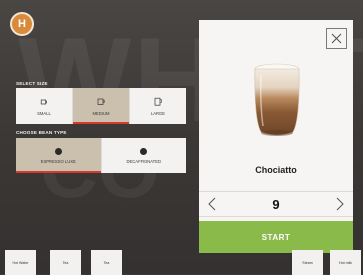  I want to click on bean-option-espresso: ESPRESSO LUXE, so click(59, 155).